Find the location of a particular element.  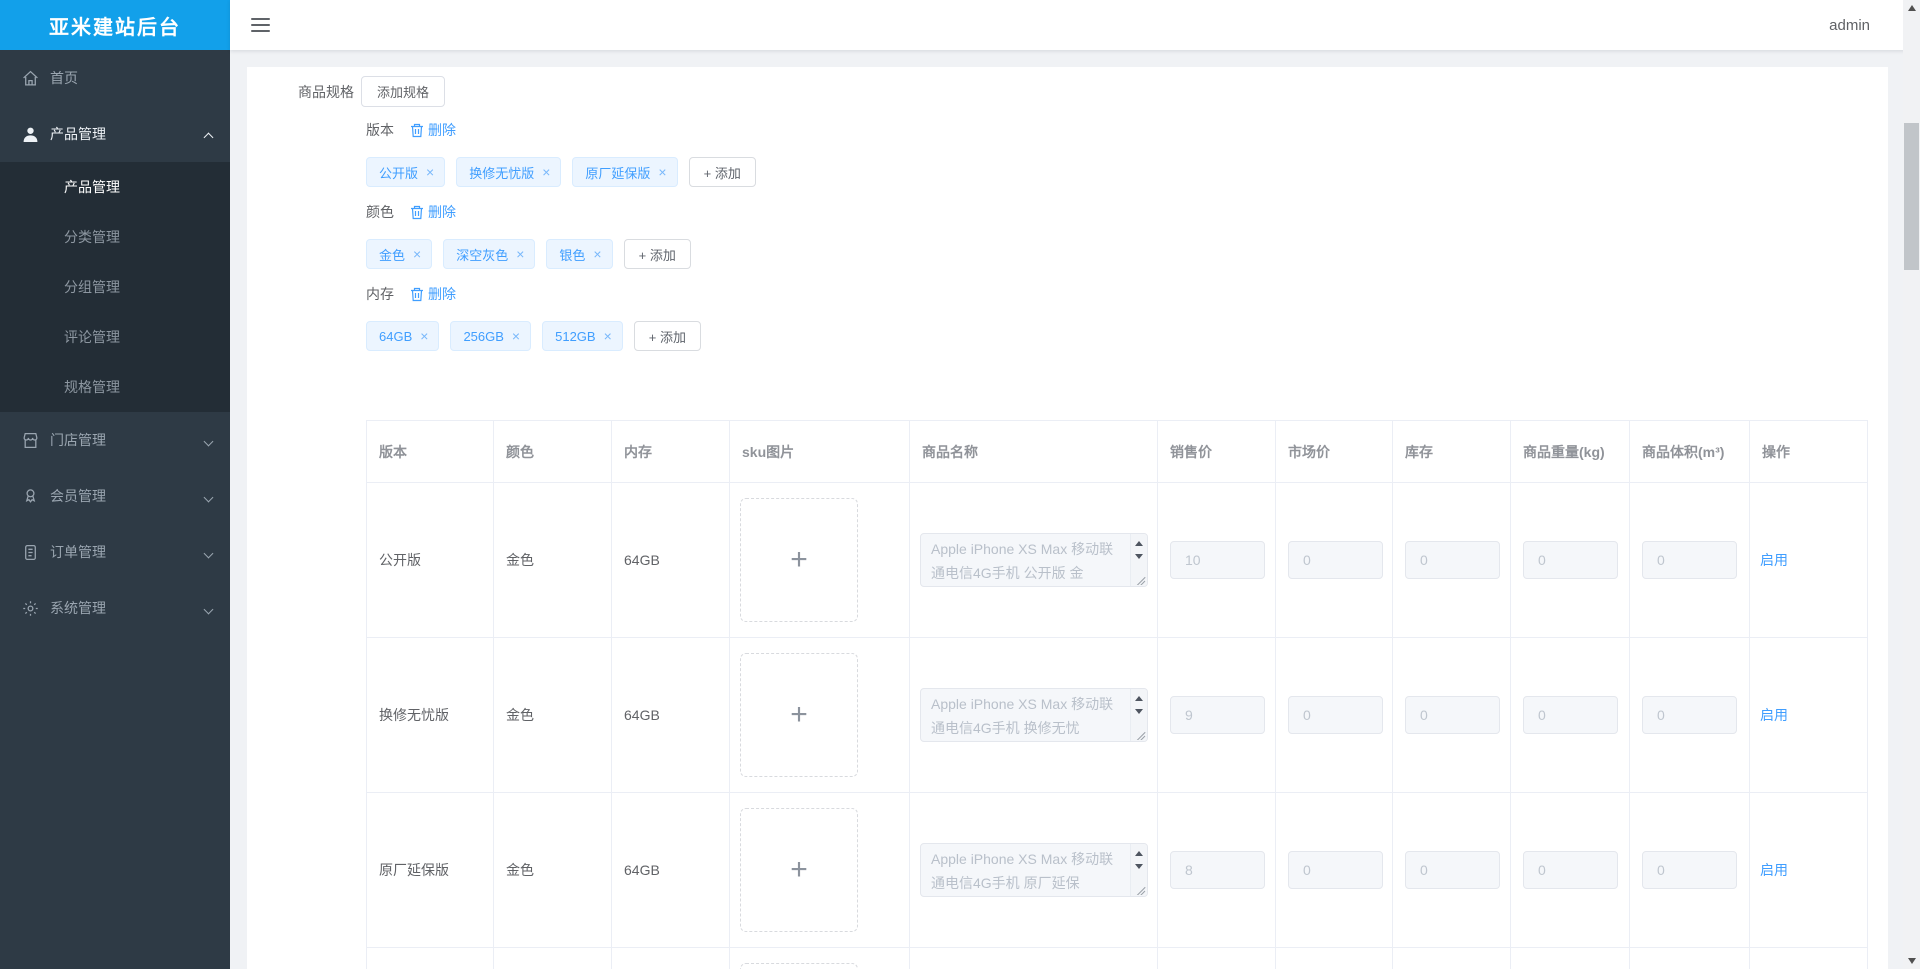

sidebar-item-label: 产品管理 is located at coordinates (78, 134).